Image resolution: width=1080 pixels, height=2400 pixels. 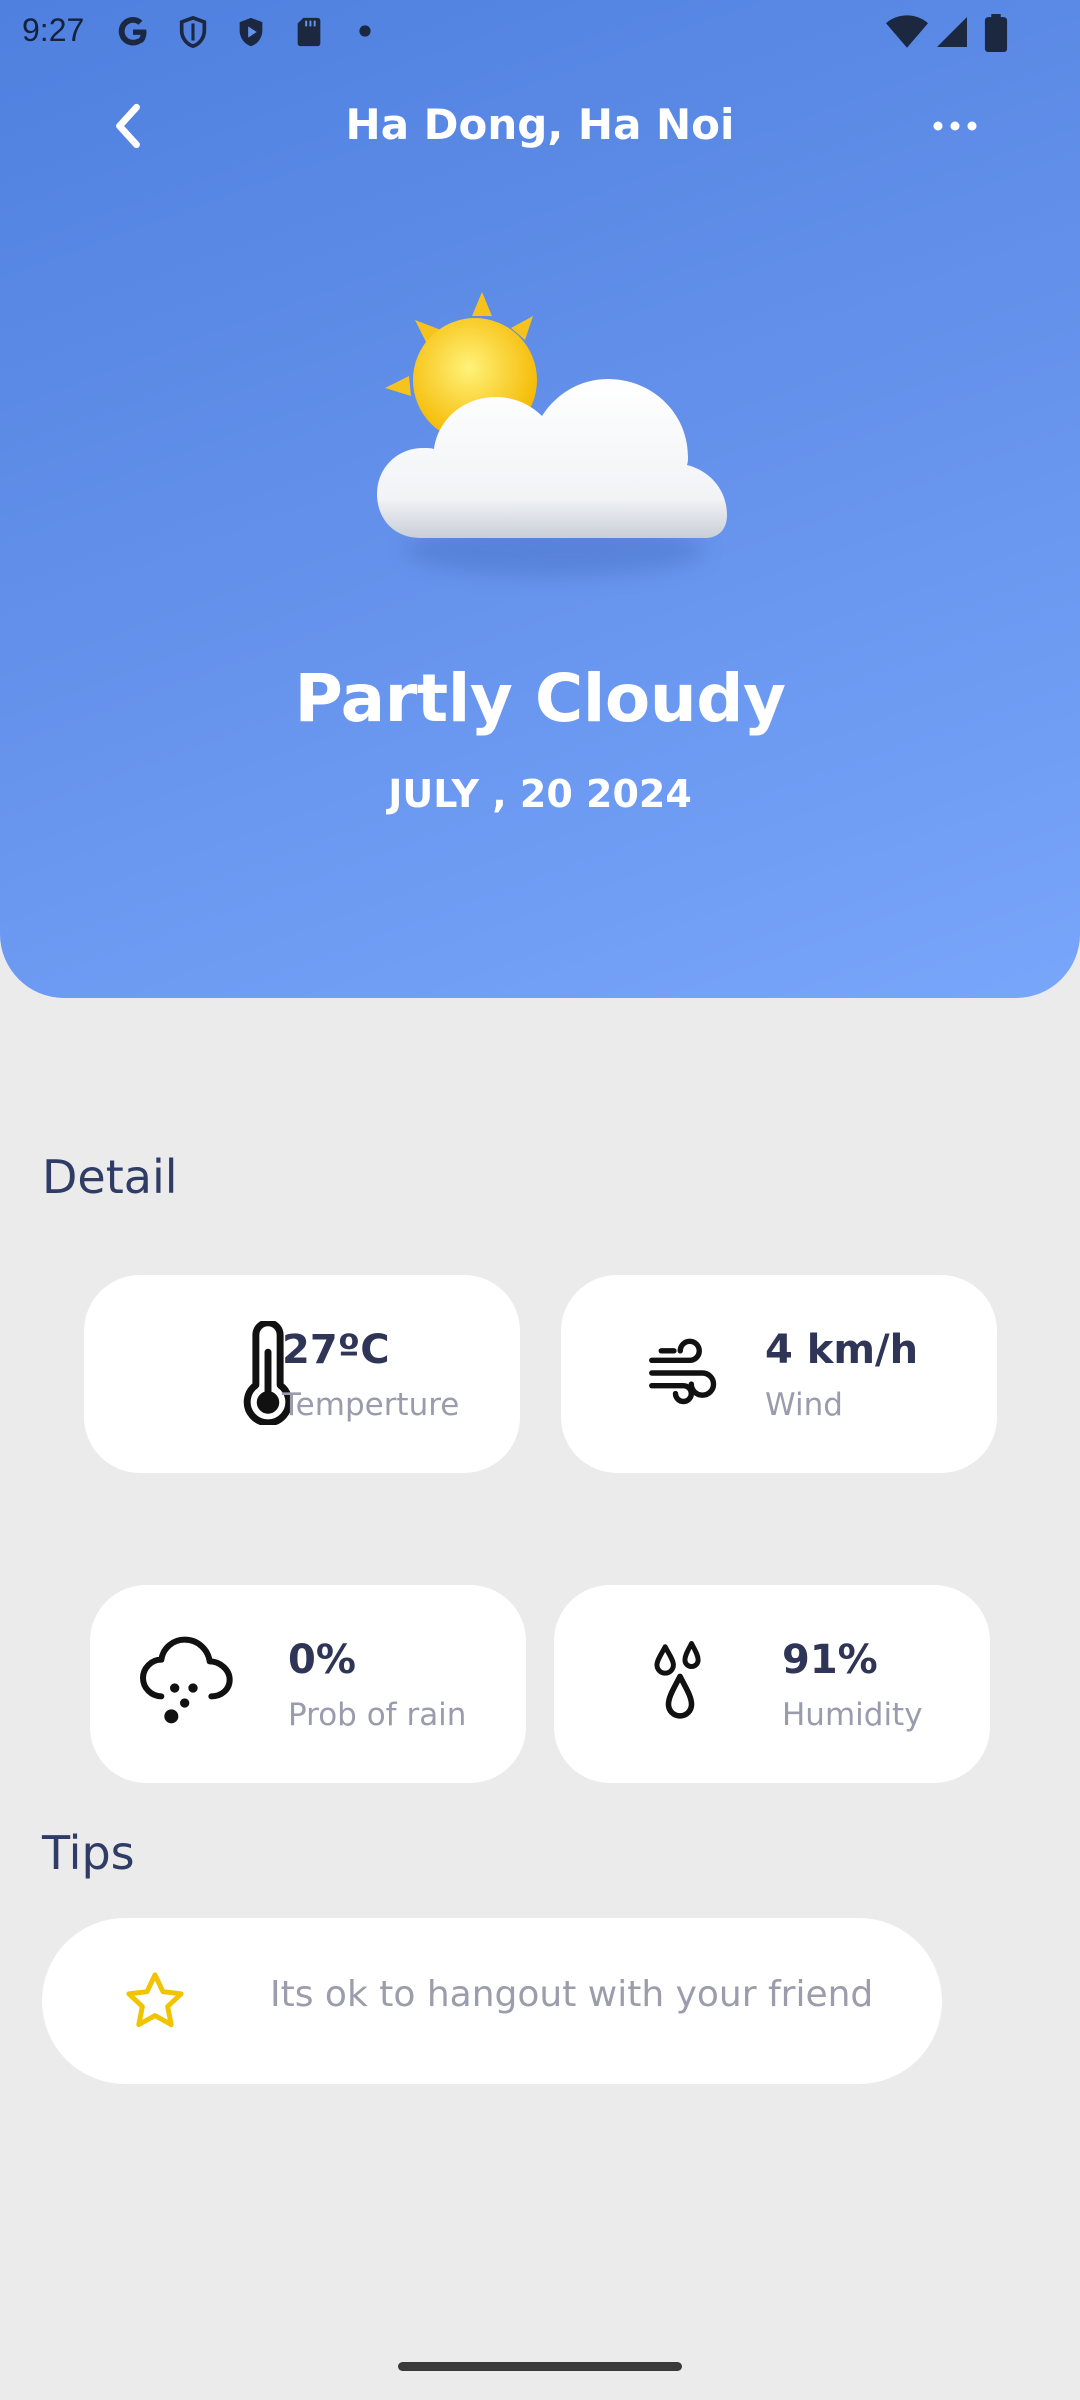 What do you see at coordinates (53, 30) in the screenshot?
I see `status-time: 9:27` at bounding box center [53, 30].